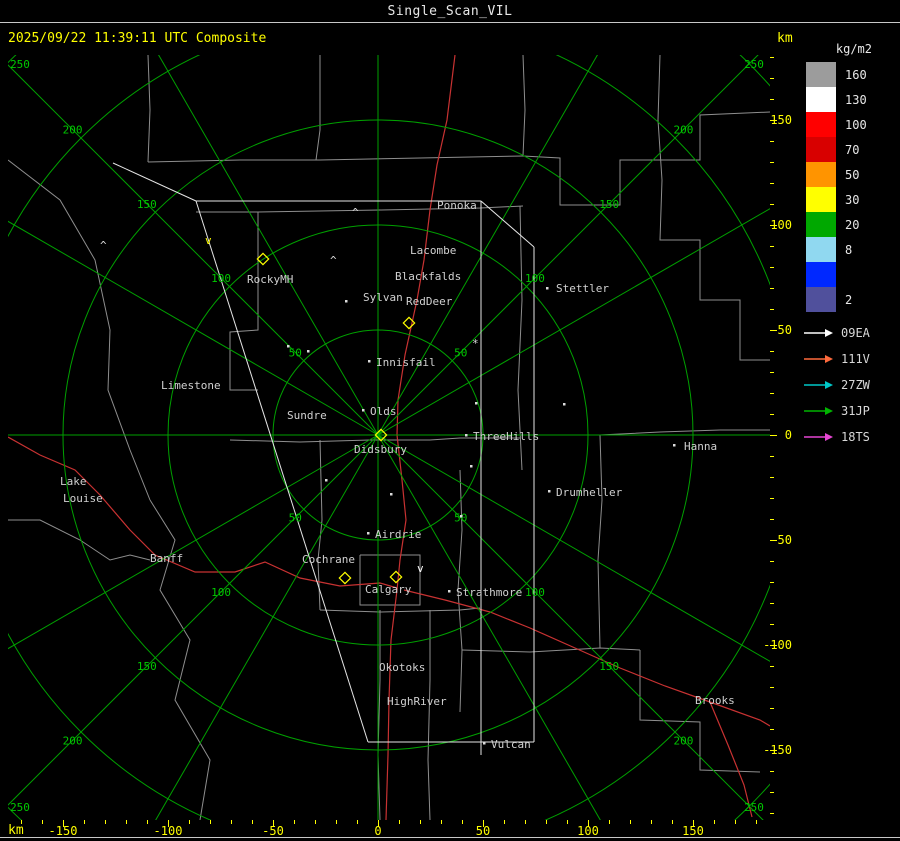 Image resolution: width=900 pixels, height=841 pixels. What do you see at coordinates (855, 333) in the screenshot?
I see `radar-site-id: 09EA` at bounding box center [855, 333].